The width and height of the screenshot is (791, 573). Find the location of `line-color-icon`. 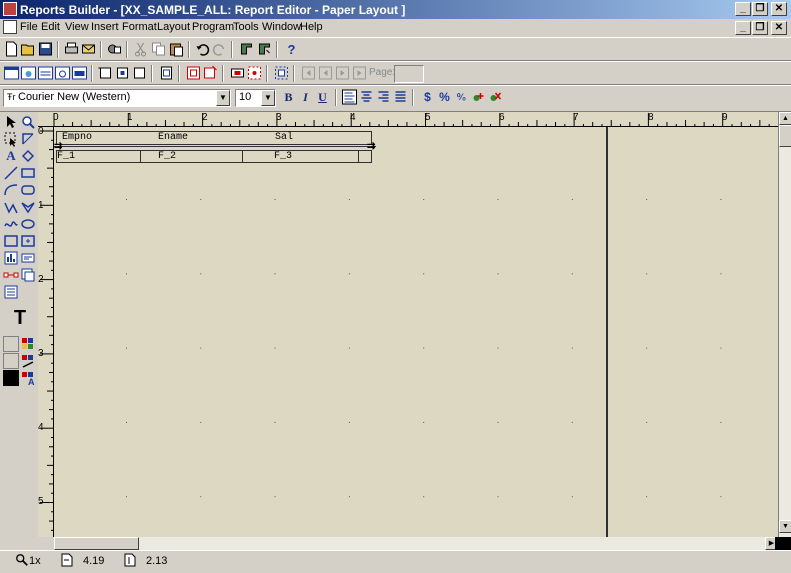

line-color-icon is located at coordinates (28, 361).